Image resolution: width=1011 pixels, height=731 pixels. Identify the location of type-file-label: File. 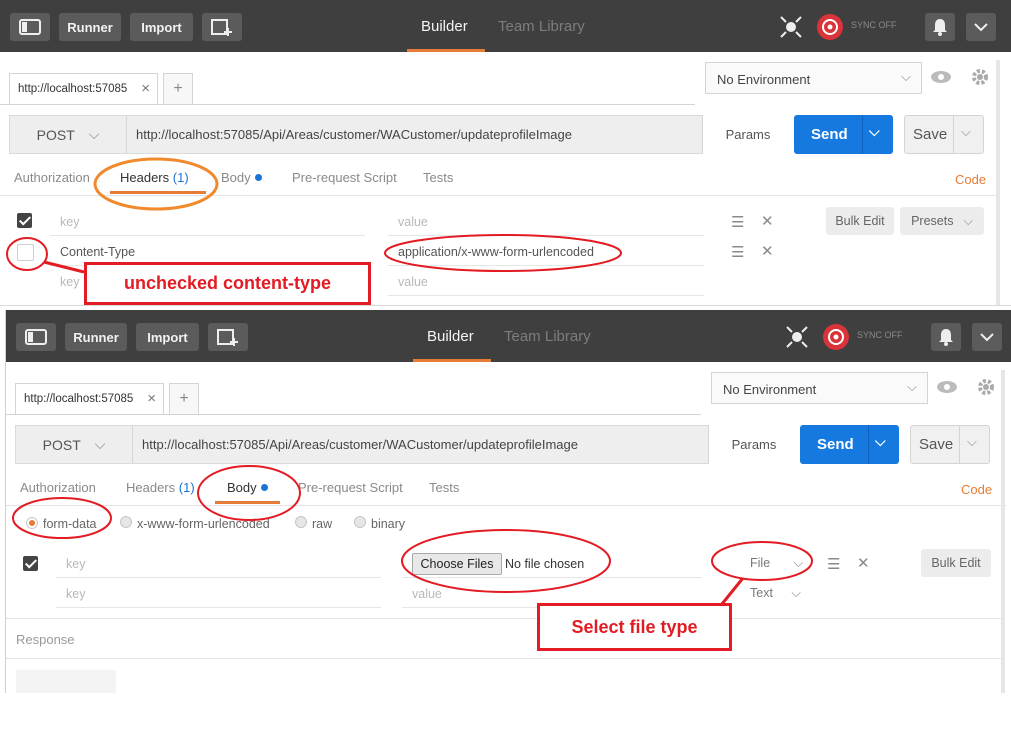
(760, 563).